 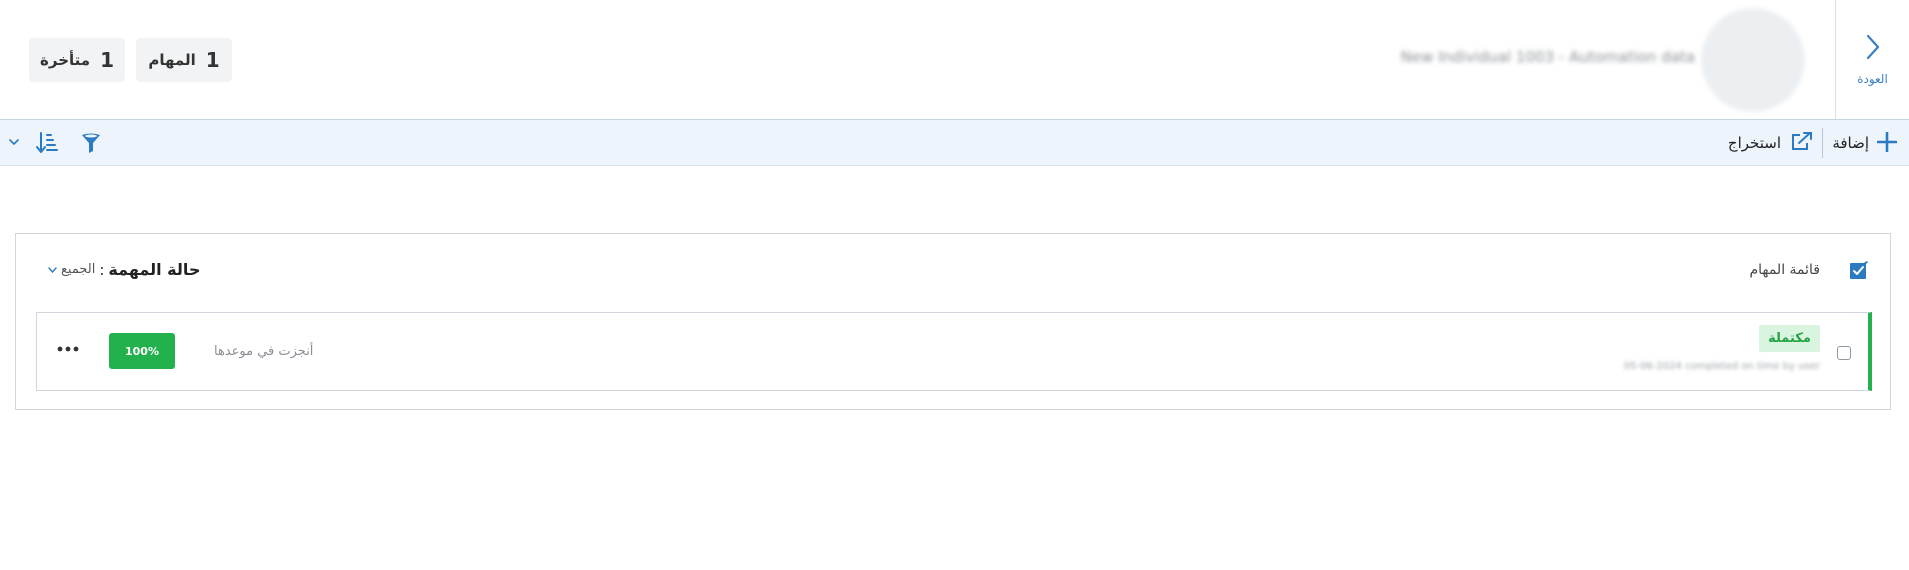 What do you see at coordinates (1784, 270) in the screenshot?
I see `panel-title: قائمة المهام` at bounding box center [1784, 270].